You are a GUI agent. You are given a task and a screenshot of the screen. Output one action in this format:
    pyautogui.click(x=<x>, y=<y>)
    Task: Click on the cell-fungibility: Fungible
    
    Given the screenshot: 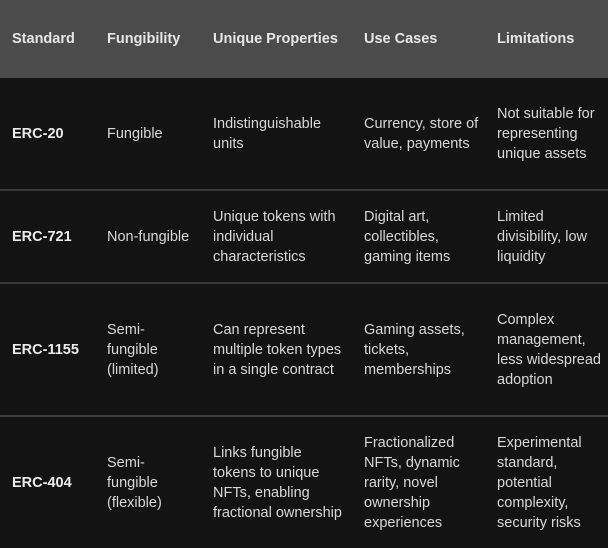 What is the action you would take?
    pyautogui.click(x=135, y=133)
    